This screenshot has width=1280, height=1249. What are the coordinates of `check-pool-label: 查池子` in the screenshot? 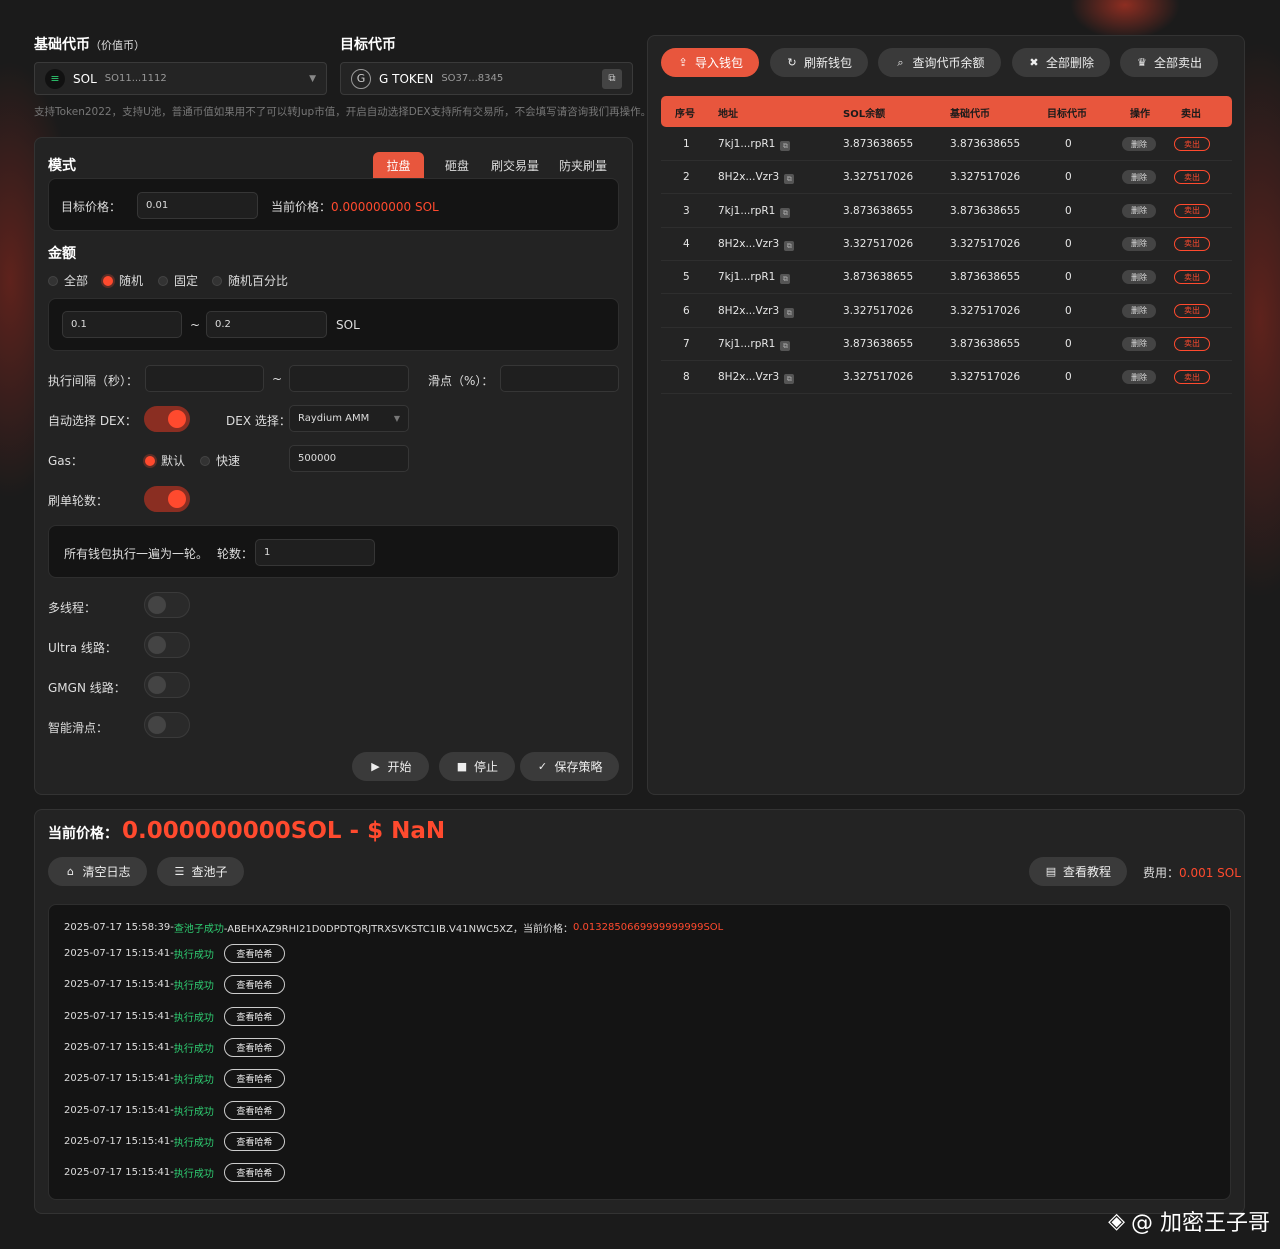 It's located at (209, 872).